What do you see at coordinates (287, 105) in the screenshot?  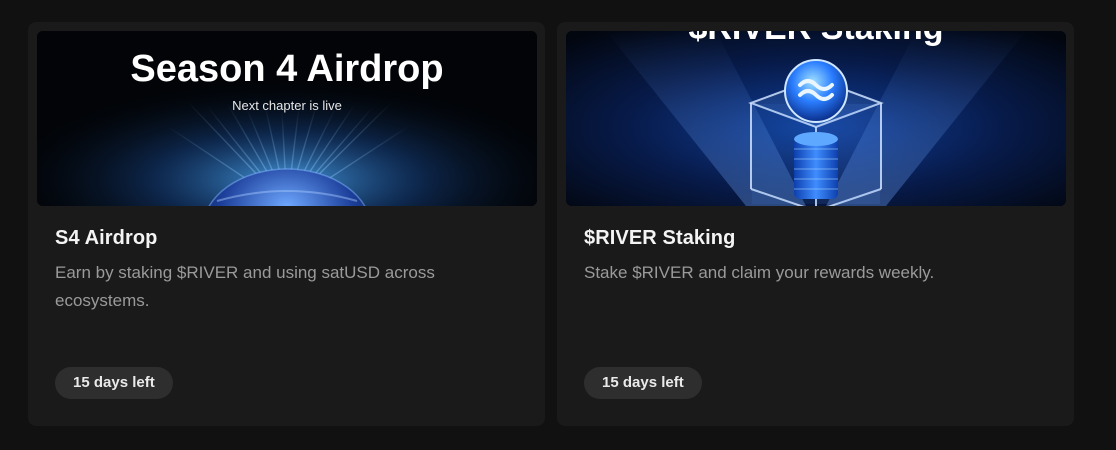 I see `banner-subline: Next chapter is live` at bounding box center [287, 105].